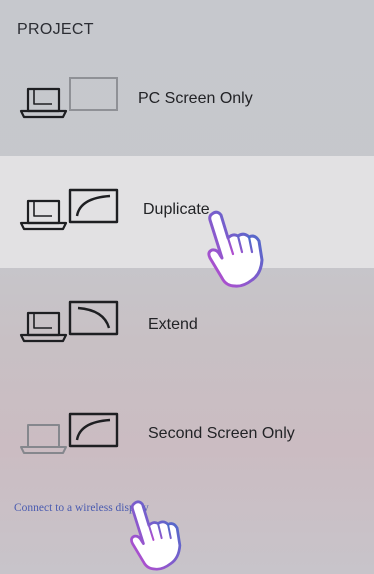  I want to click on option-label: Duplicate, so click(176, 209).